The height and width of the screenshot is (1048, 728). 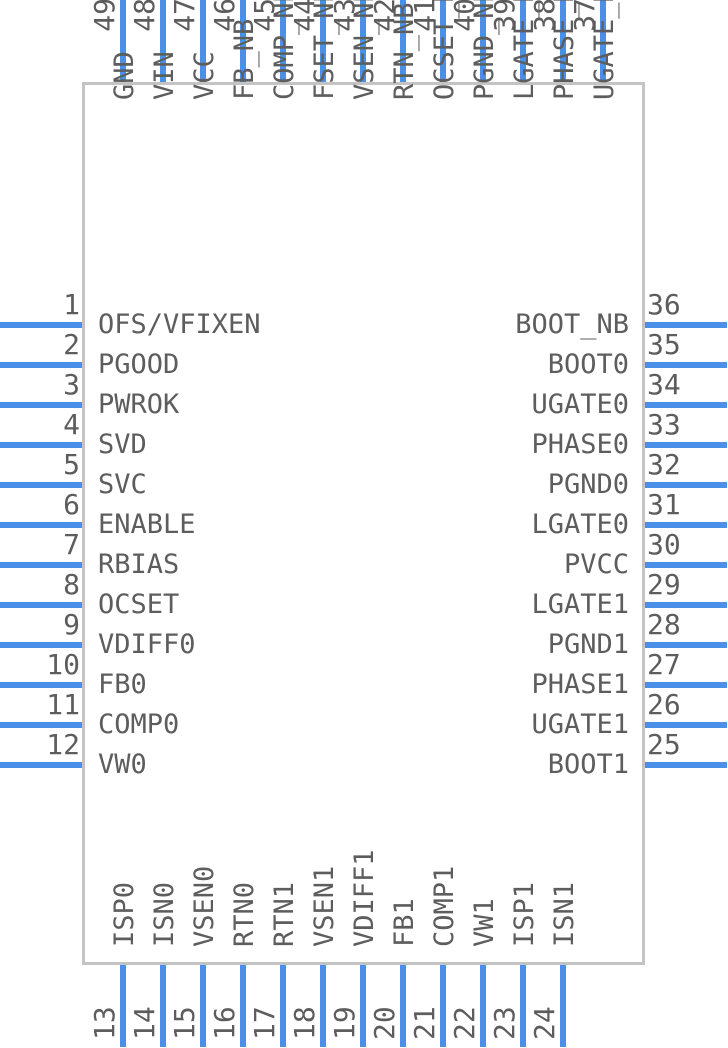 I want to click on pin-label-37: UGATE_NB, so click(x=604, y=50).